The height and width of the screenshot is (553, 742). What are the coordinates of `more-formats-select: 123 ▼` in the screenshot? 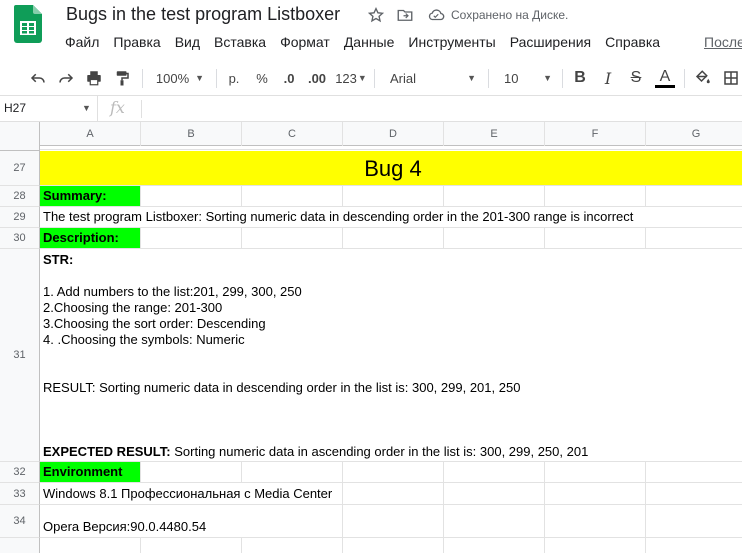 It's located at (351, 78).